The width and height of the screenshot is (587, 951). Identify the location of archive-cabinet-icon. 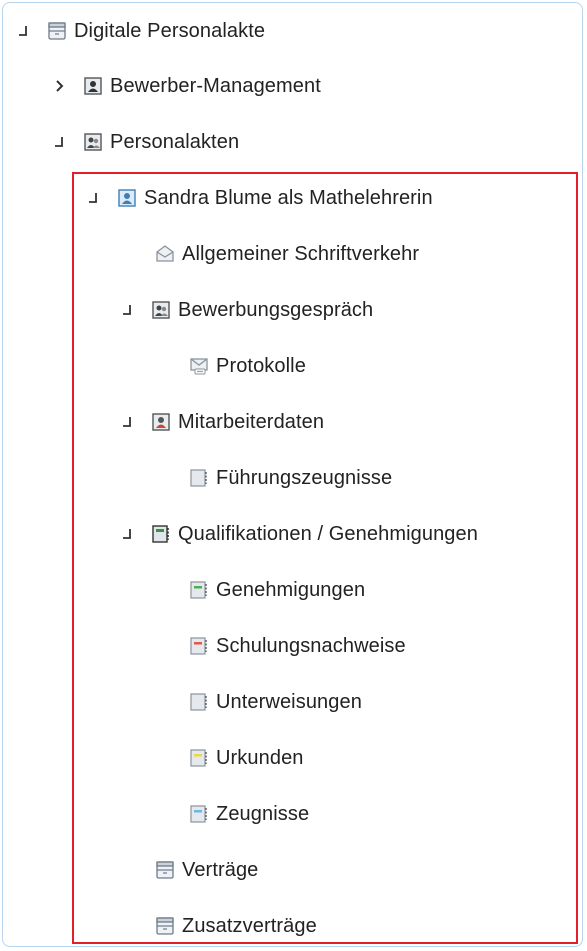
(57, 31).